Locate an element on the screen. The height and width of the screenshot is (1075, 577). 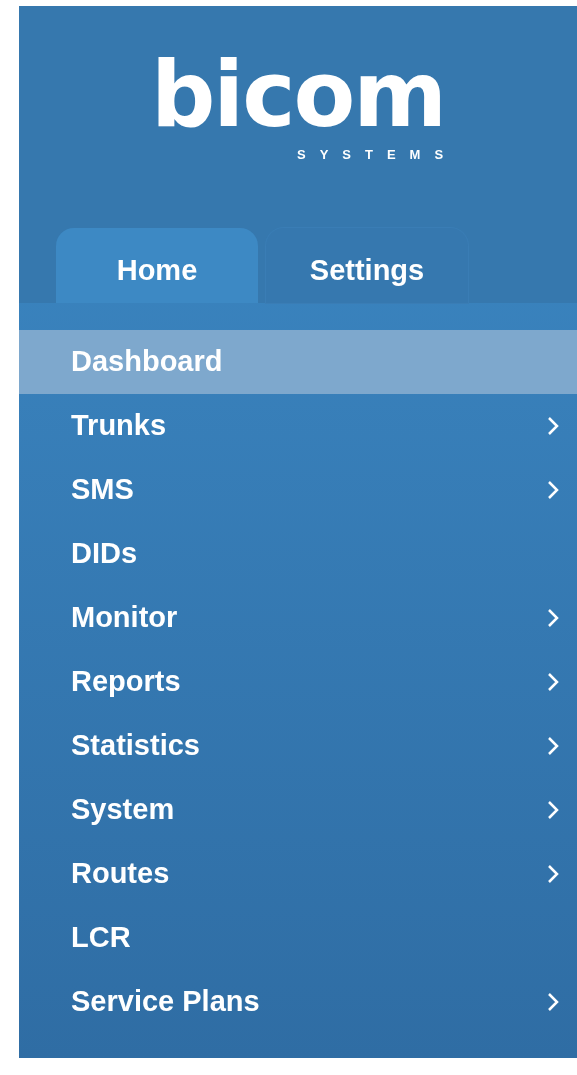
menu-label: Reports is located at coordinates (126, 682).